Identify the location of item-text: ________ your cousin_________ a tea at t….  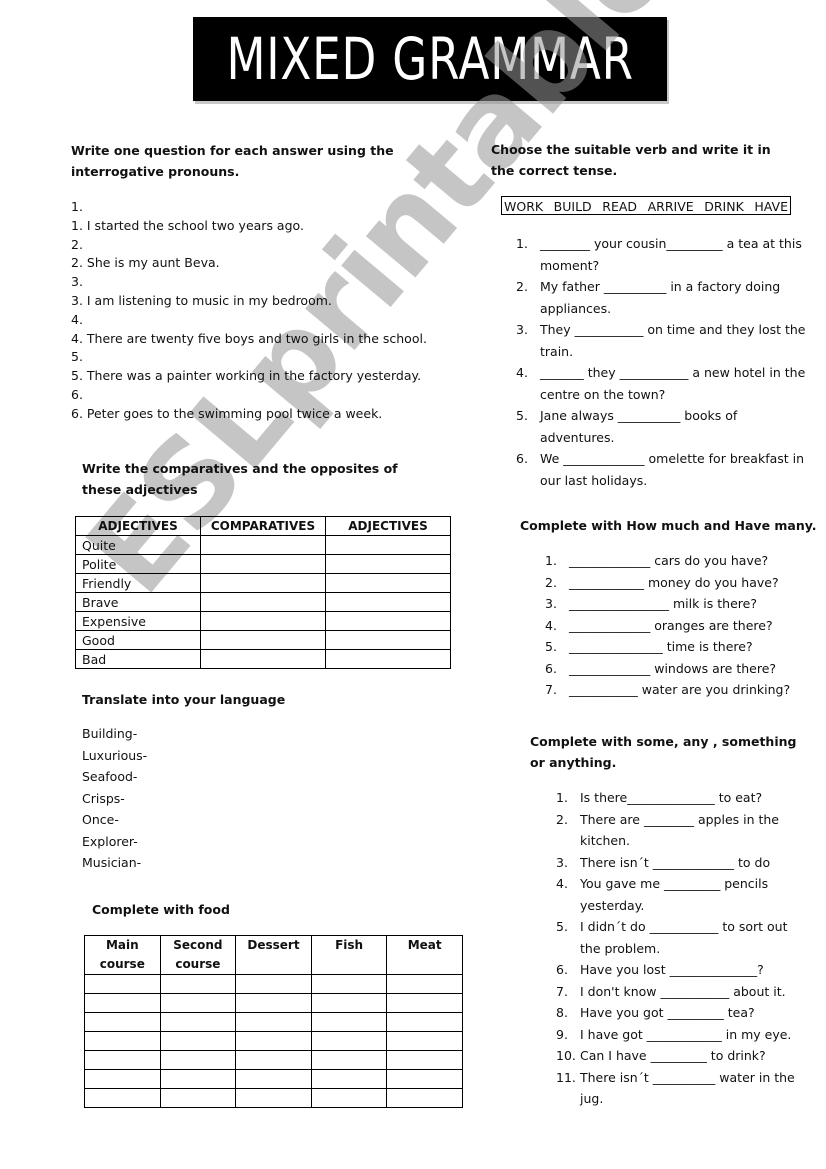
(671, 254).